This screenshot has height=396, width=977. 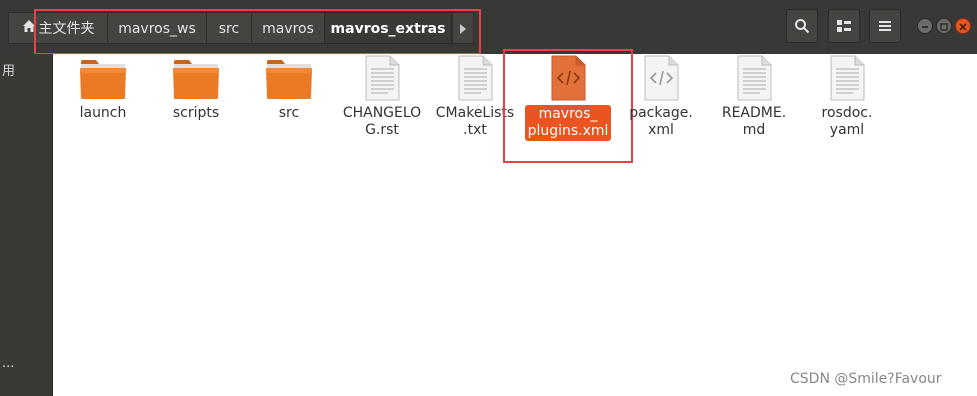 I want to click on file-item-src: src, so click(x=289, y=93).